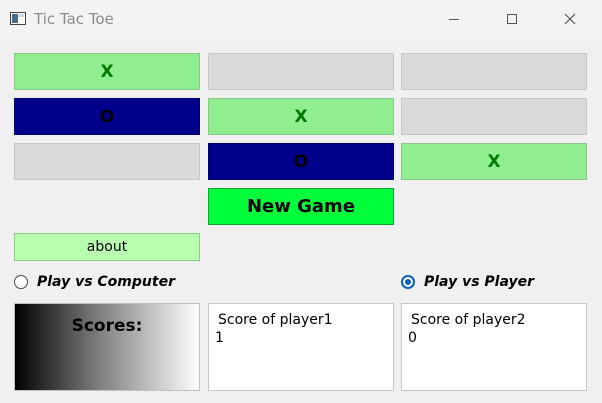 This screenshot has width=602, height=403. I want to click on close-button, so click(570, 19).